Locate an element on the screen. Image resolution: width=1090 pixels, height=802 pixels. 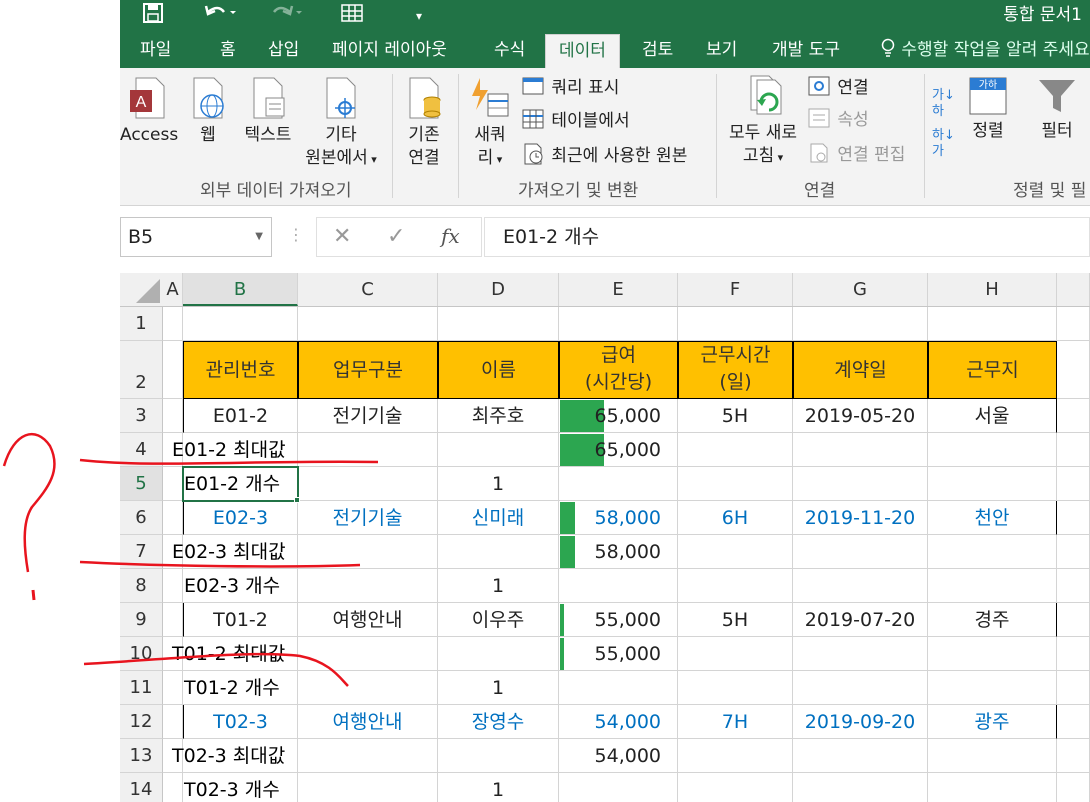
new-query-button: 새쿼 리 ▾ is located at coordinates (490, 123).